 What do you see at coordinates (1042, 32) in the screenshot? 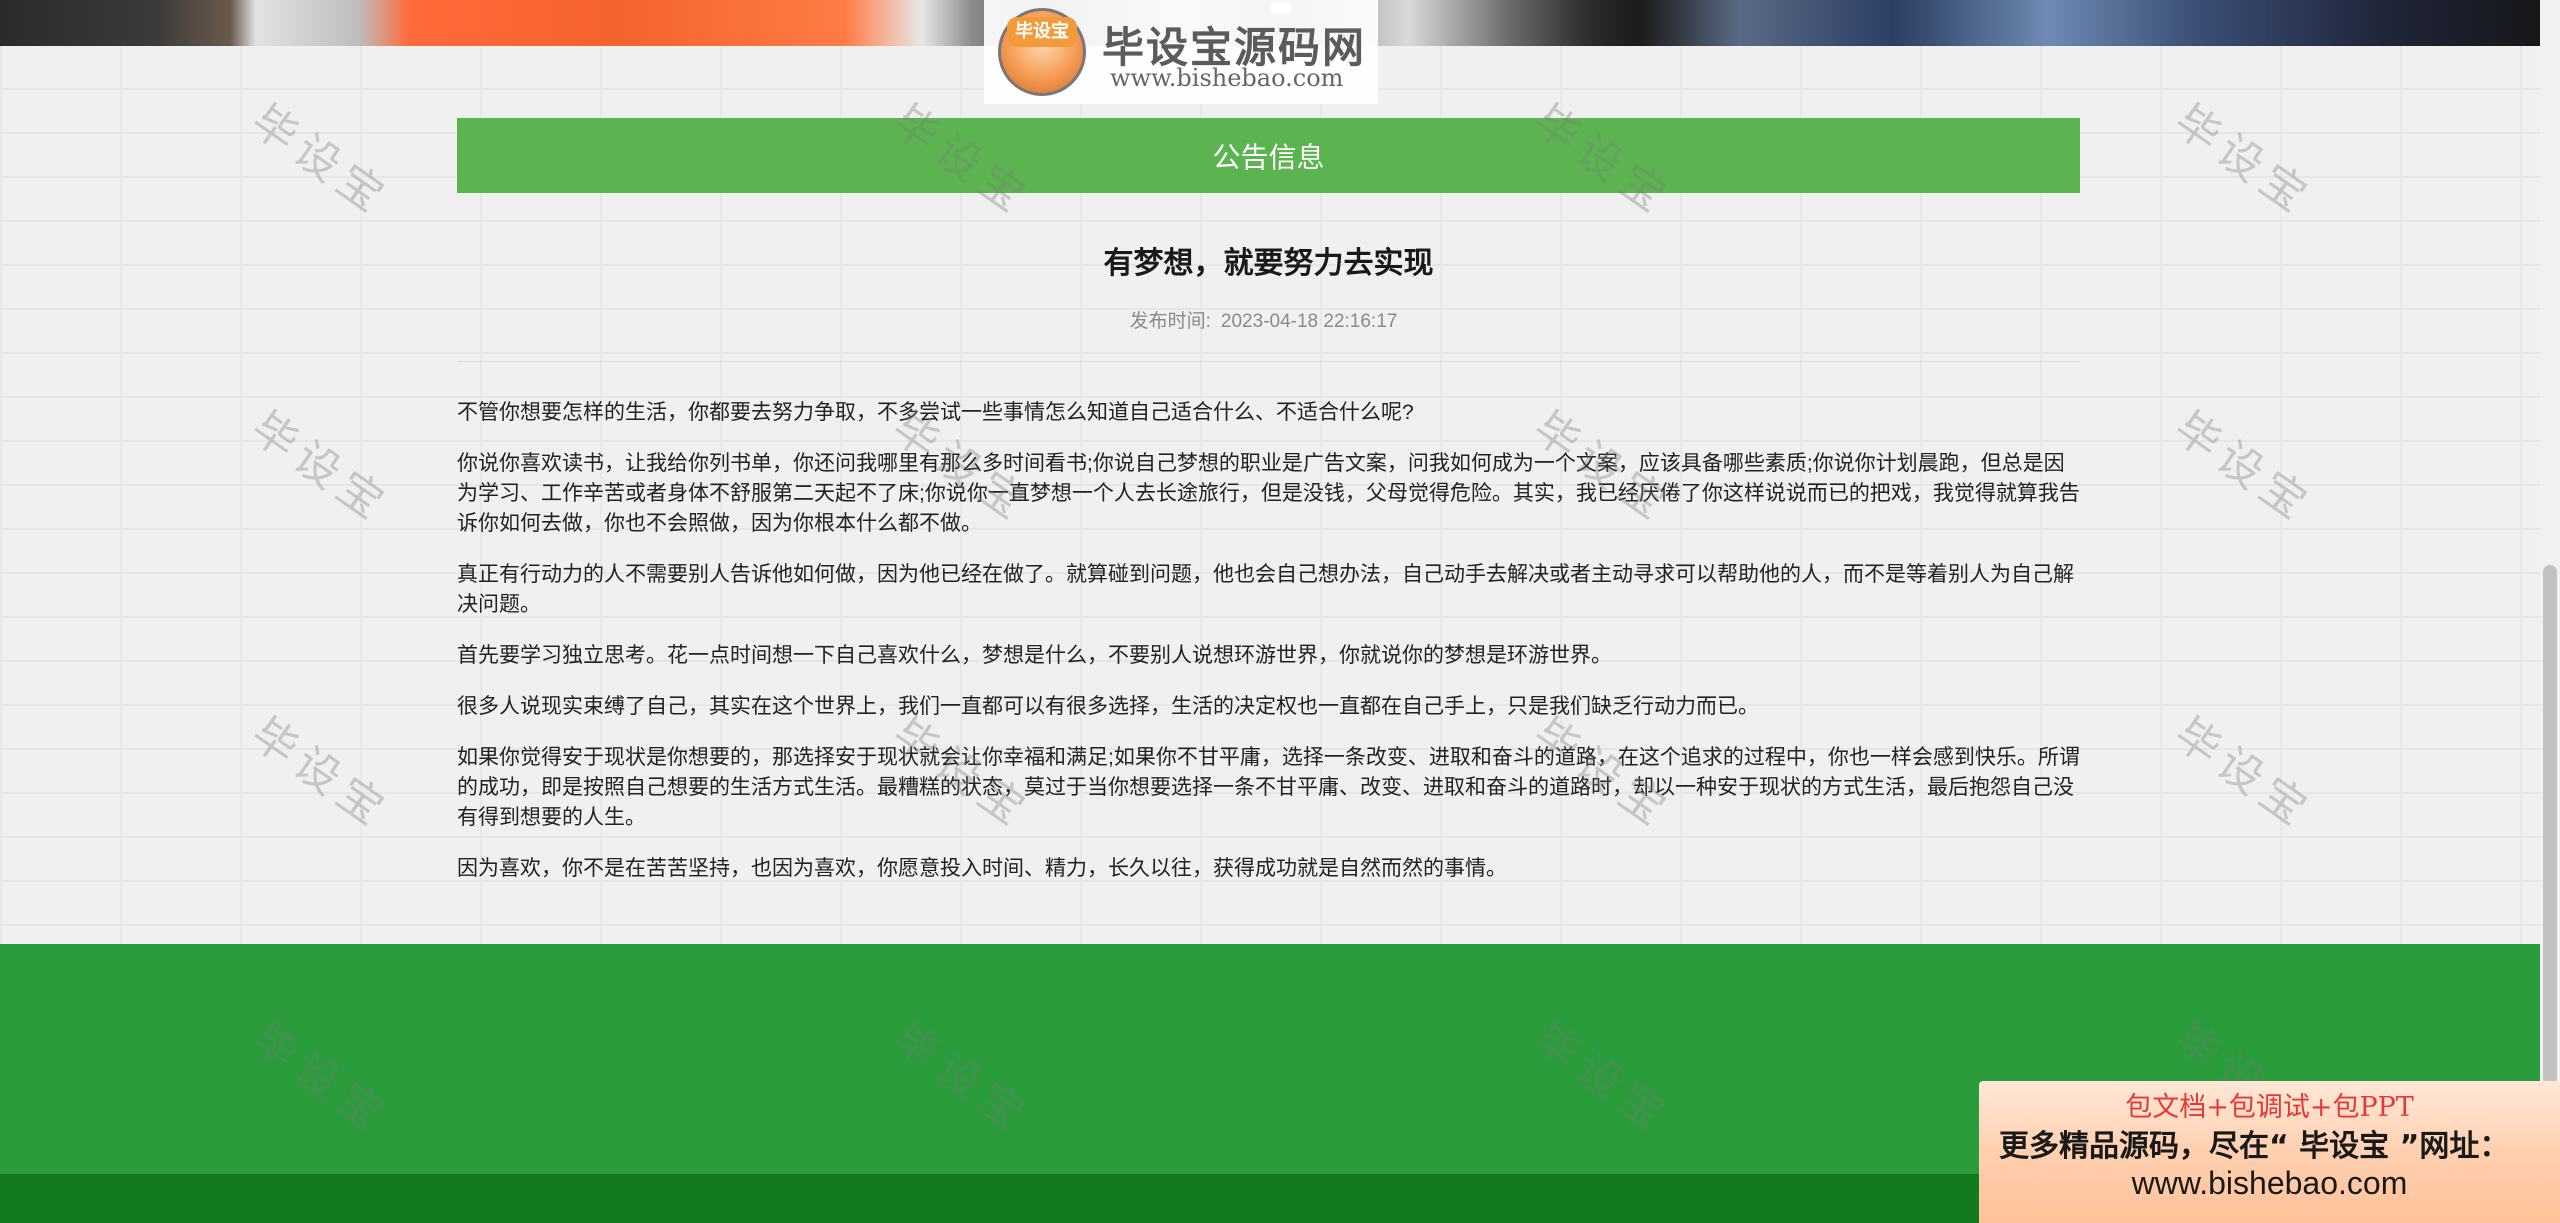
I see `logo-badge-text: 毕设宝` at bounding box center [1042, 32].